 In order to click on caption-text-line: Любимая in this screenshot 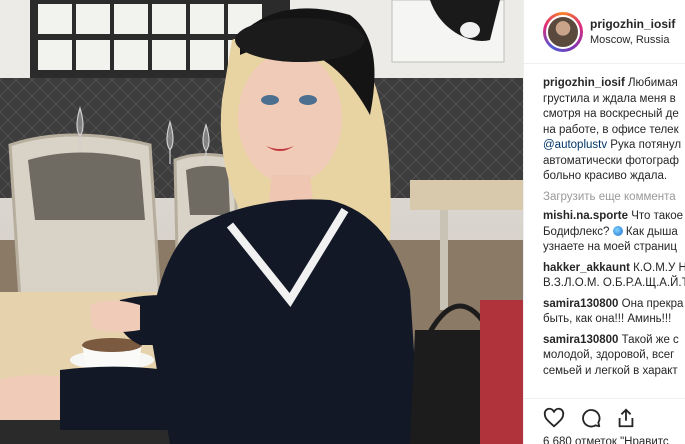, I will do `click(652, 83)`.